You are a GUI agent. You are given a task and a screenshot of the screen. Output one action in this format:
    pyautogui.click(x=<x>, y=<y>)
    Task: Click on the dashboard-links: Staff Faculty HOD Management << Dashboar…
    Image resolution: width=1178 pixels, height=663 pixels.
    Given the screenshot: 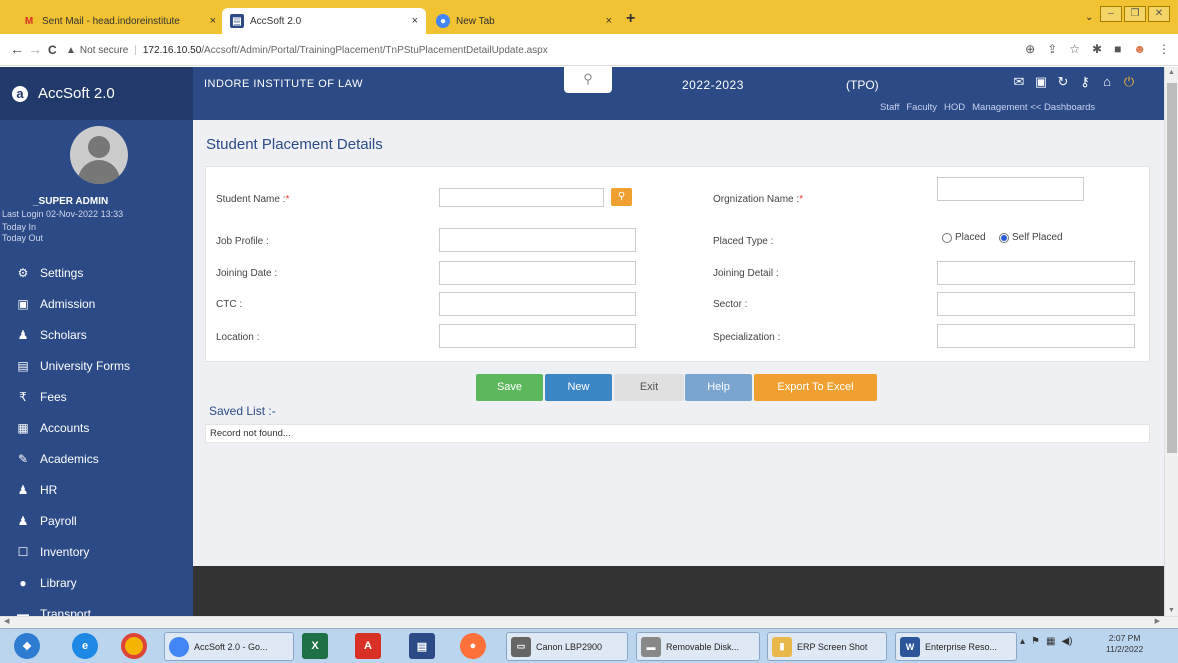 What is the action you would take?
    pyautogui.click(x=987, y=107)
    